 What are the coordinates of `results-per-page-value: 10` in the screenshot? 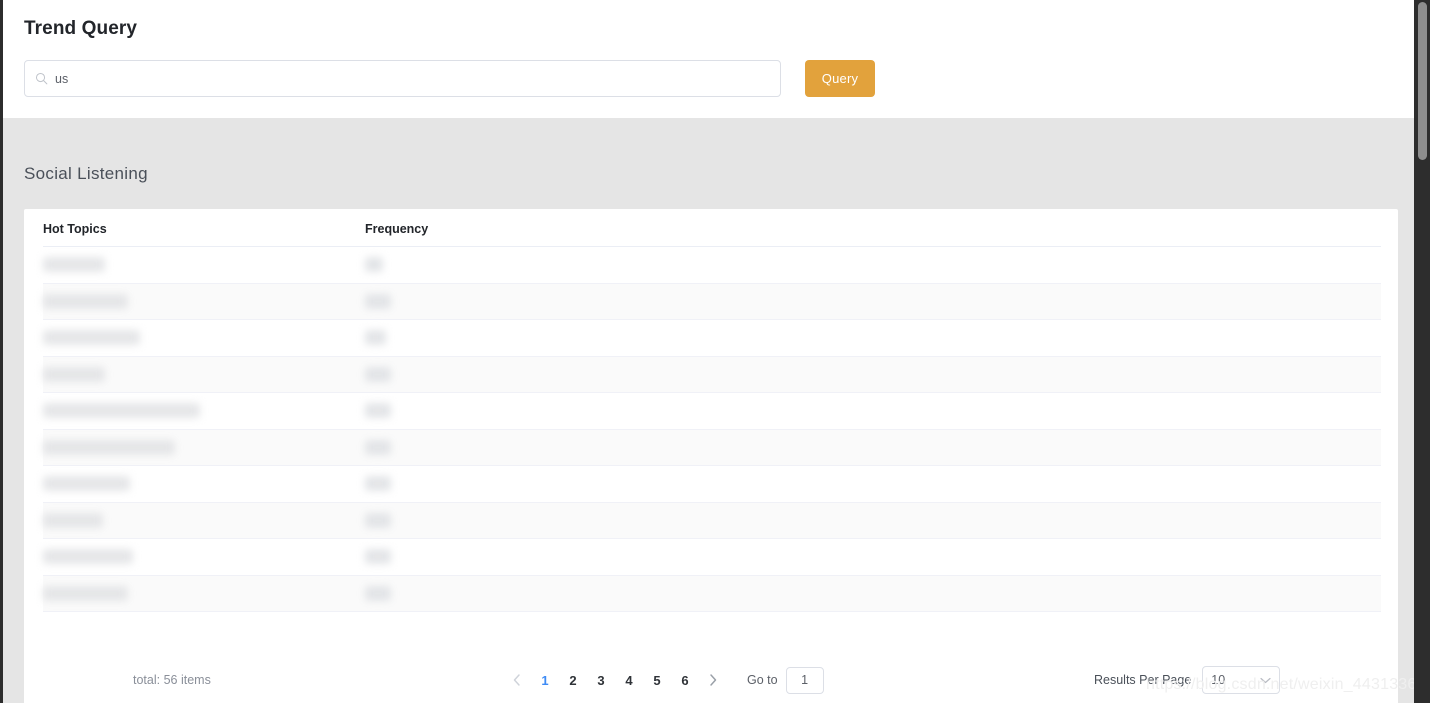 It's located at (1218, 680).